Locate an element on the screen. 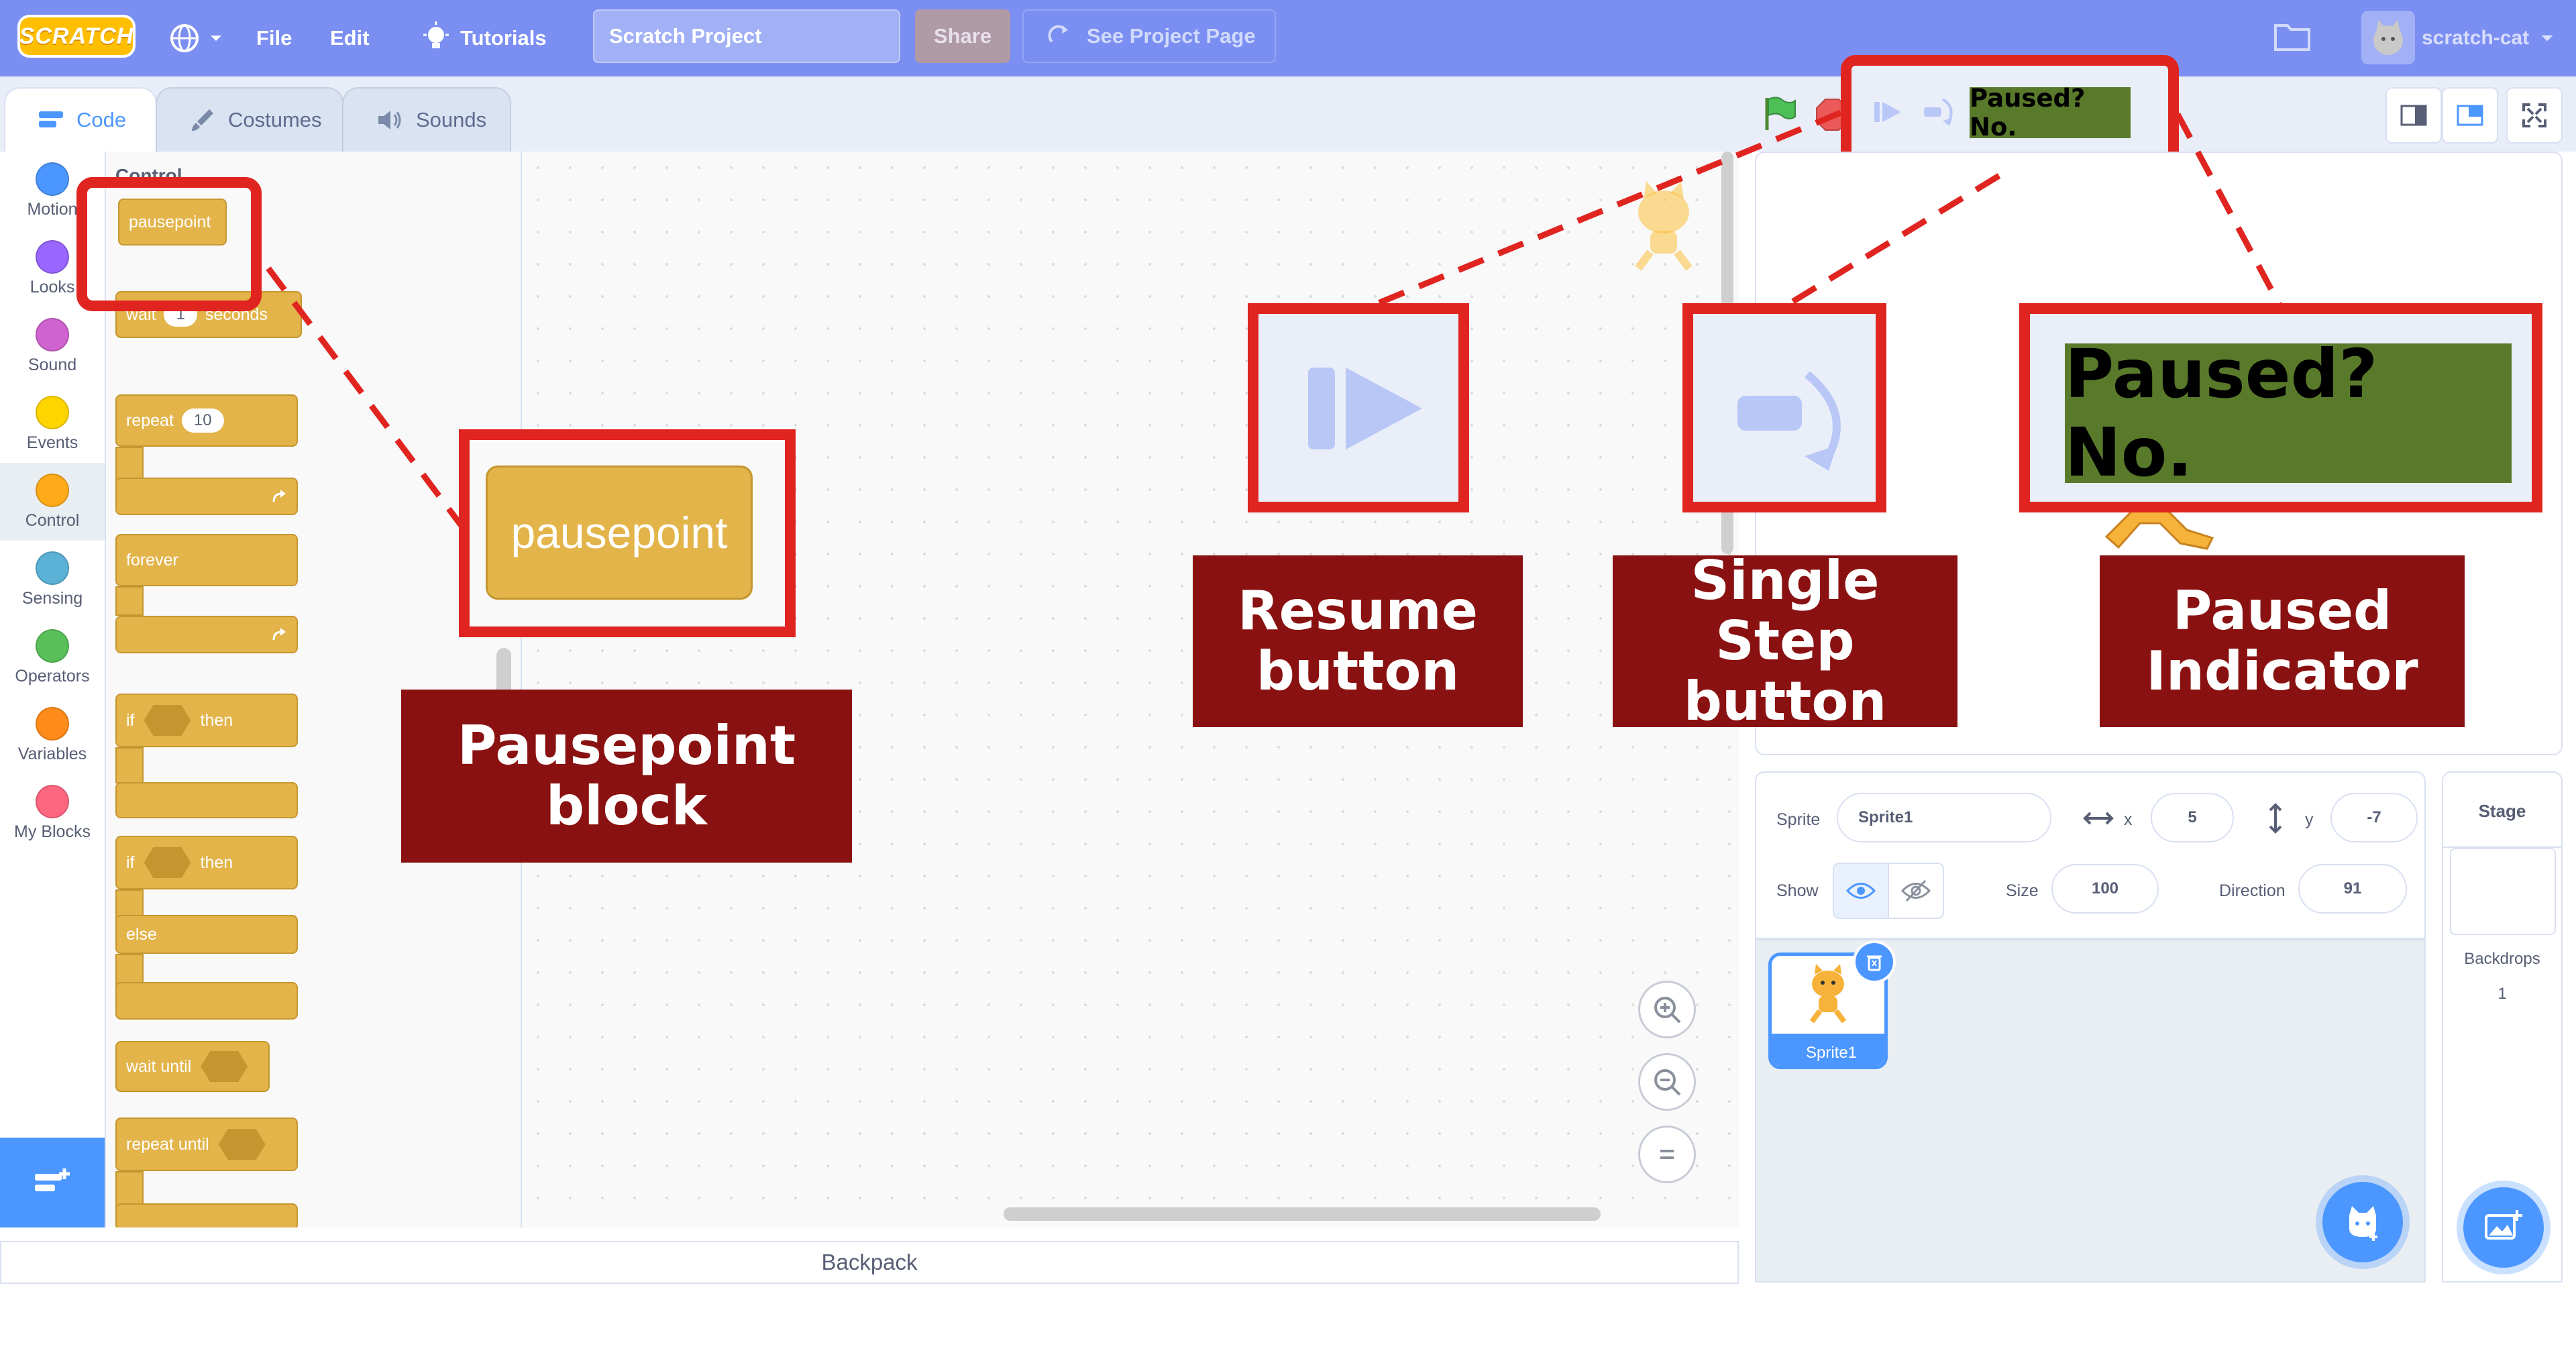 The image size is (2576, 1363). paused-indicator-connector is located at coordinates (2230, 212).